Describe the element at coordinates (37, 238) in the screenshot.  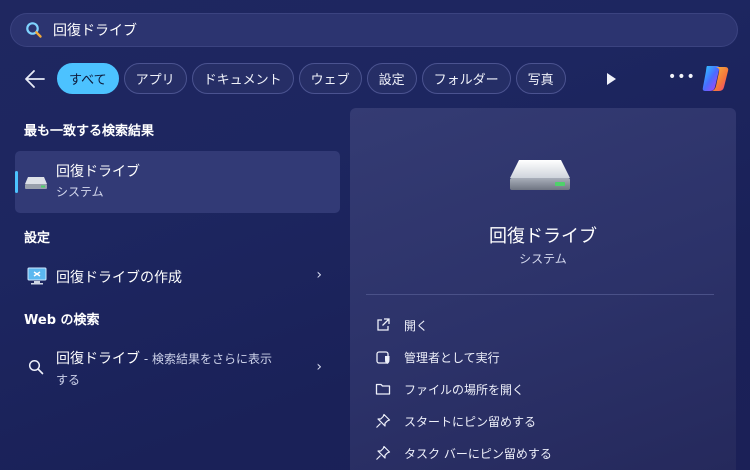
I see `settings-heading: 設定` at that location.